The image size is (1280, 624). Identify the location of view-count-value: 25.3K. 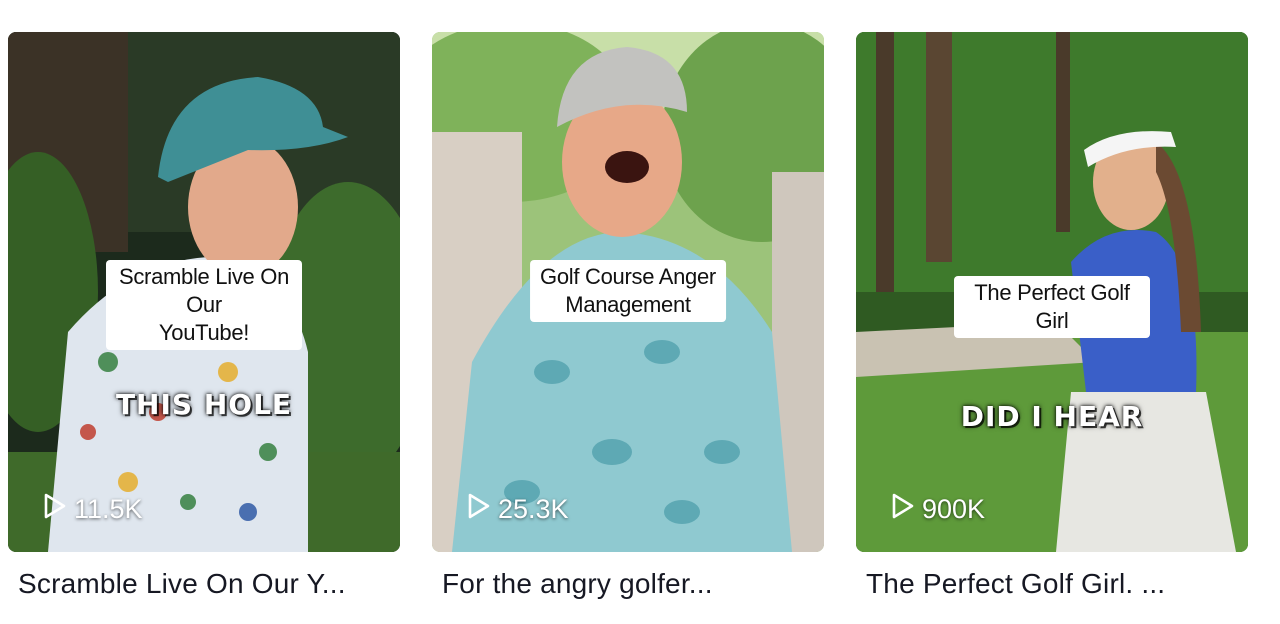
(533, 509).